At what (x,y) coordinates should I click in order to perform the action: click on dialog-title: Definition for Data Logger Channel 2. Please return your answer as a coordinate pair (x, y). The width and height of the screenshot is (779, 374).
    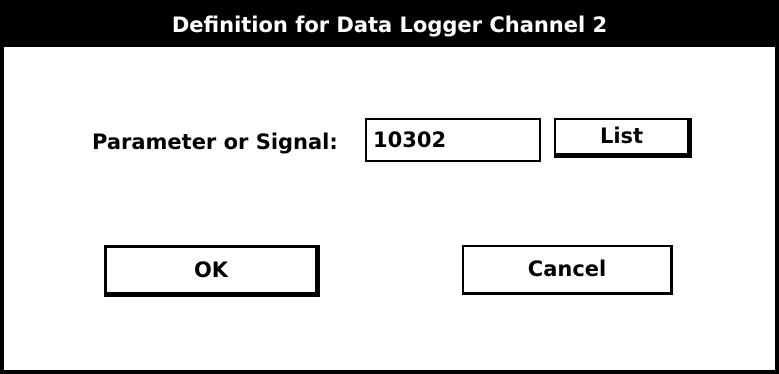
    Looking at the image, I should click on (389, 25).